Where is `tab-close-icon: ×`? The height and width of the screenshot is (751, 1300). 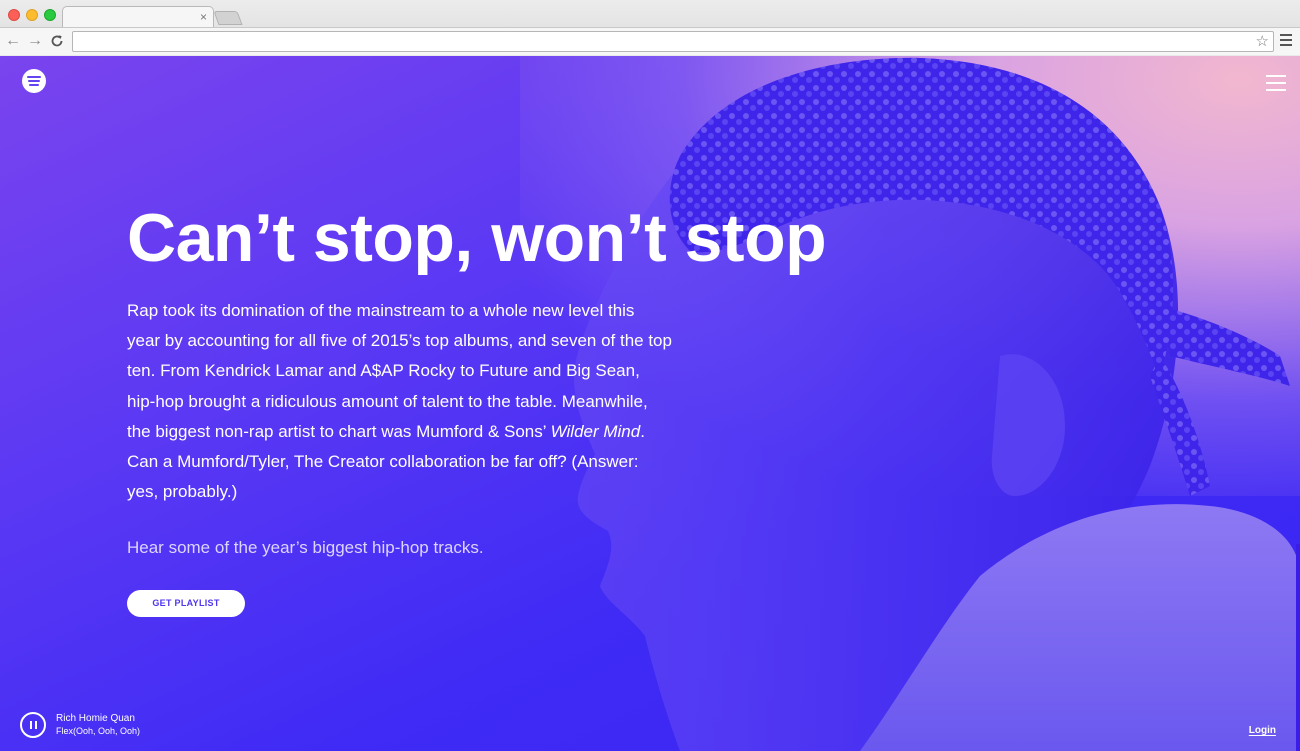
tab-close-icon: × is located at coordinates (203, 17).